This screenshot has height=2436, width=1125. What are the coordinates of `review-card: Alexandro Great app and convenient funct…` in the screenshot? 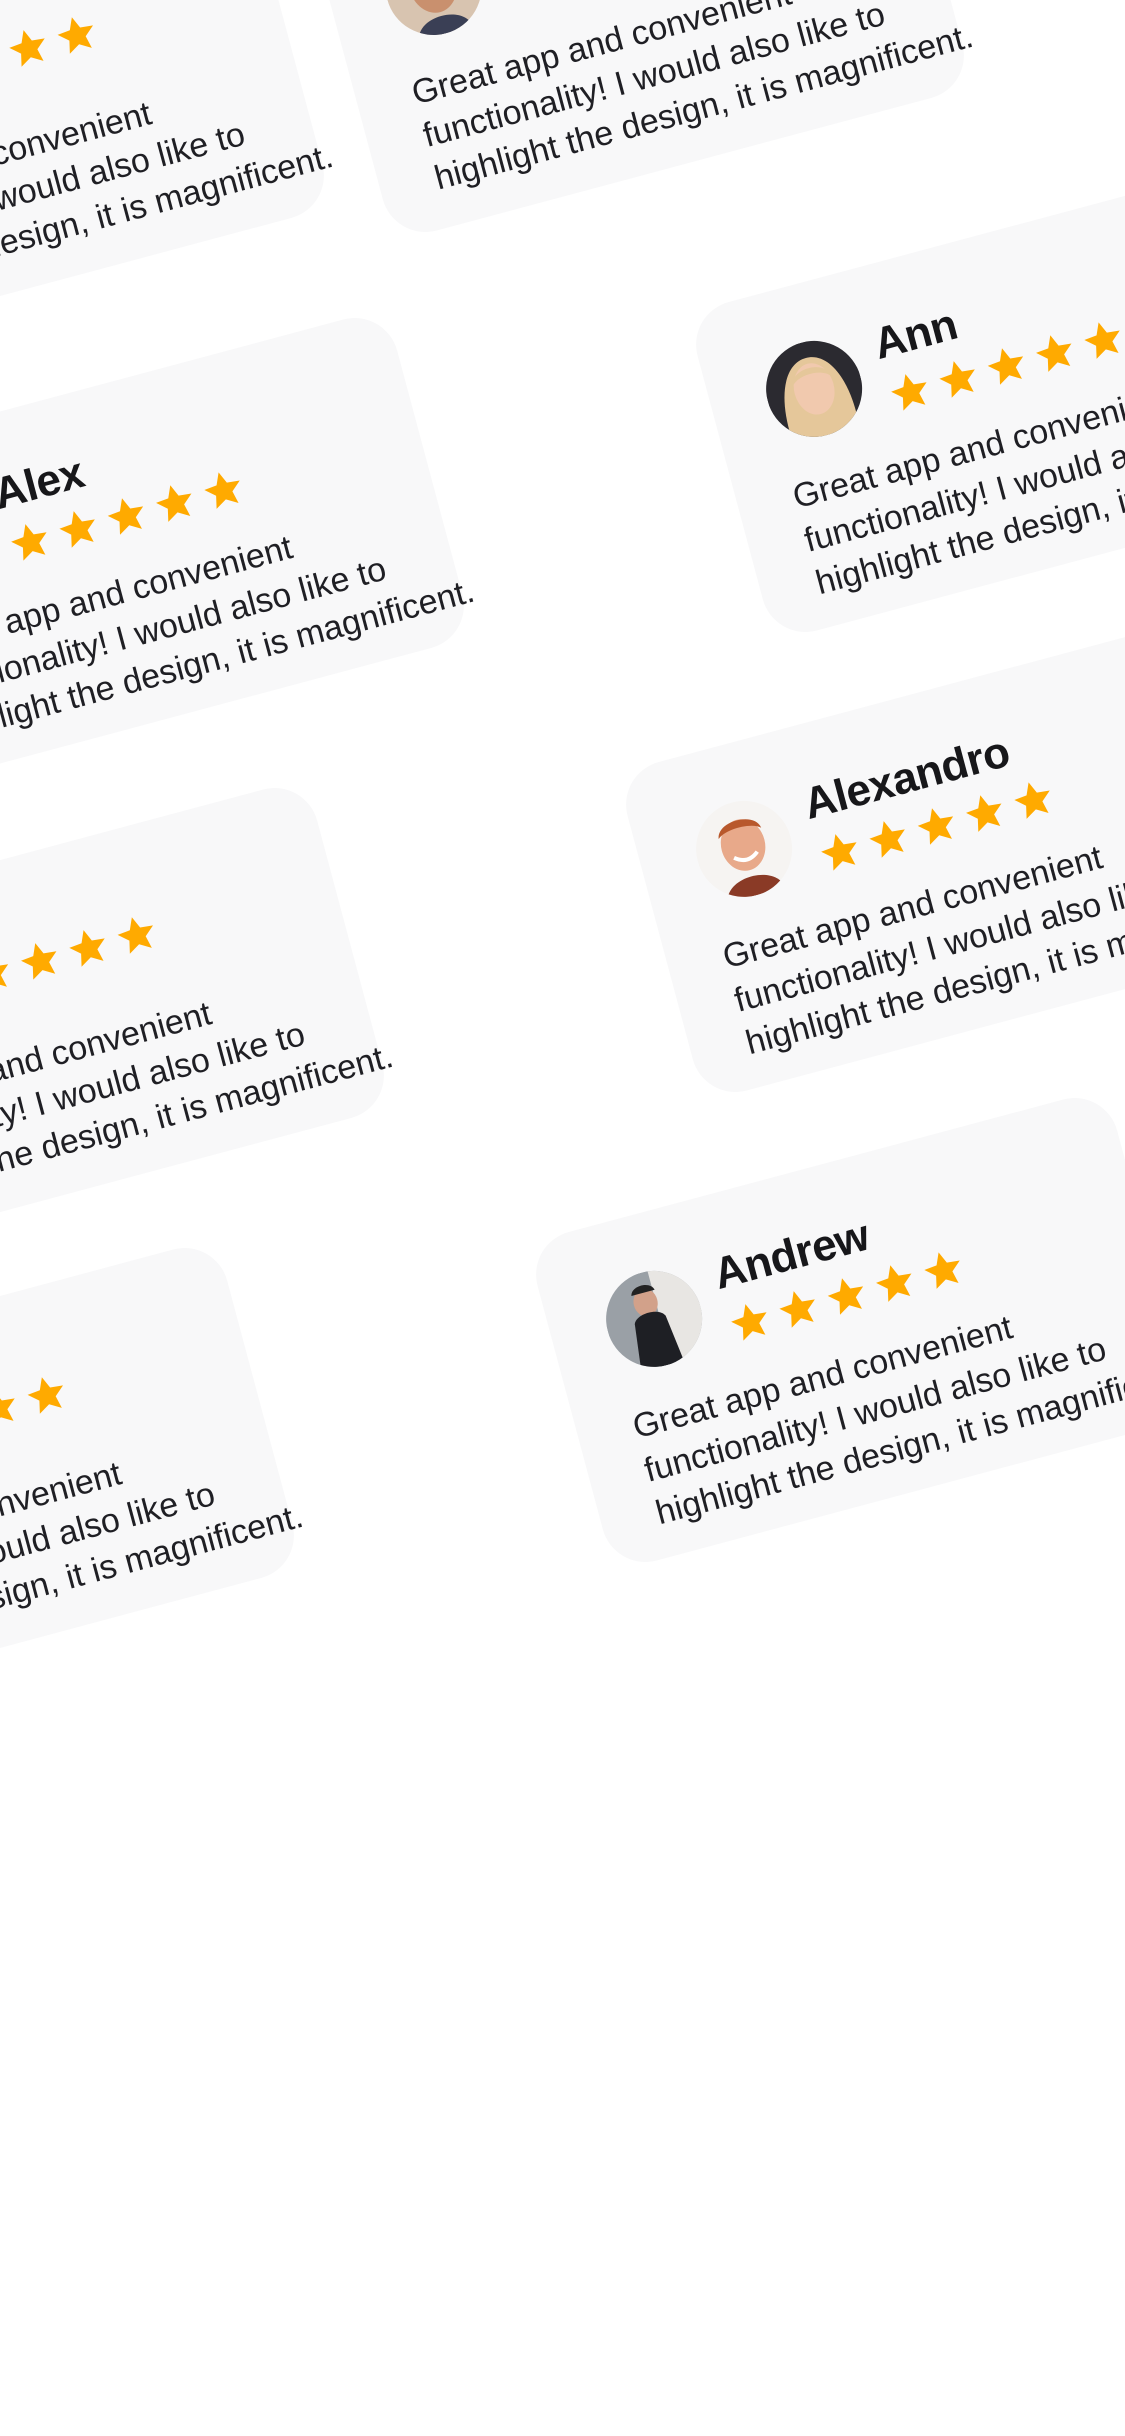 It's located at (870, 860).